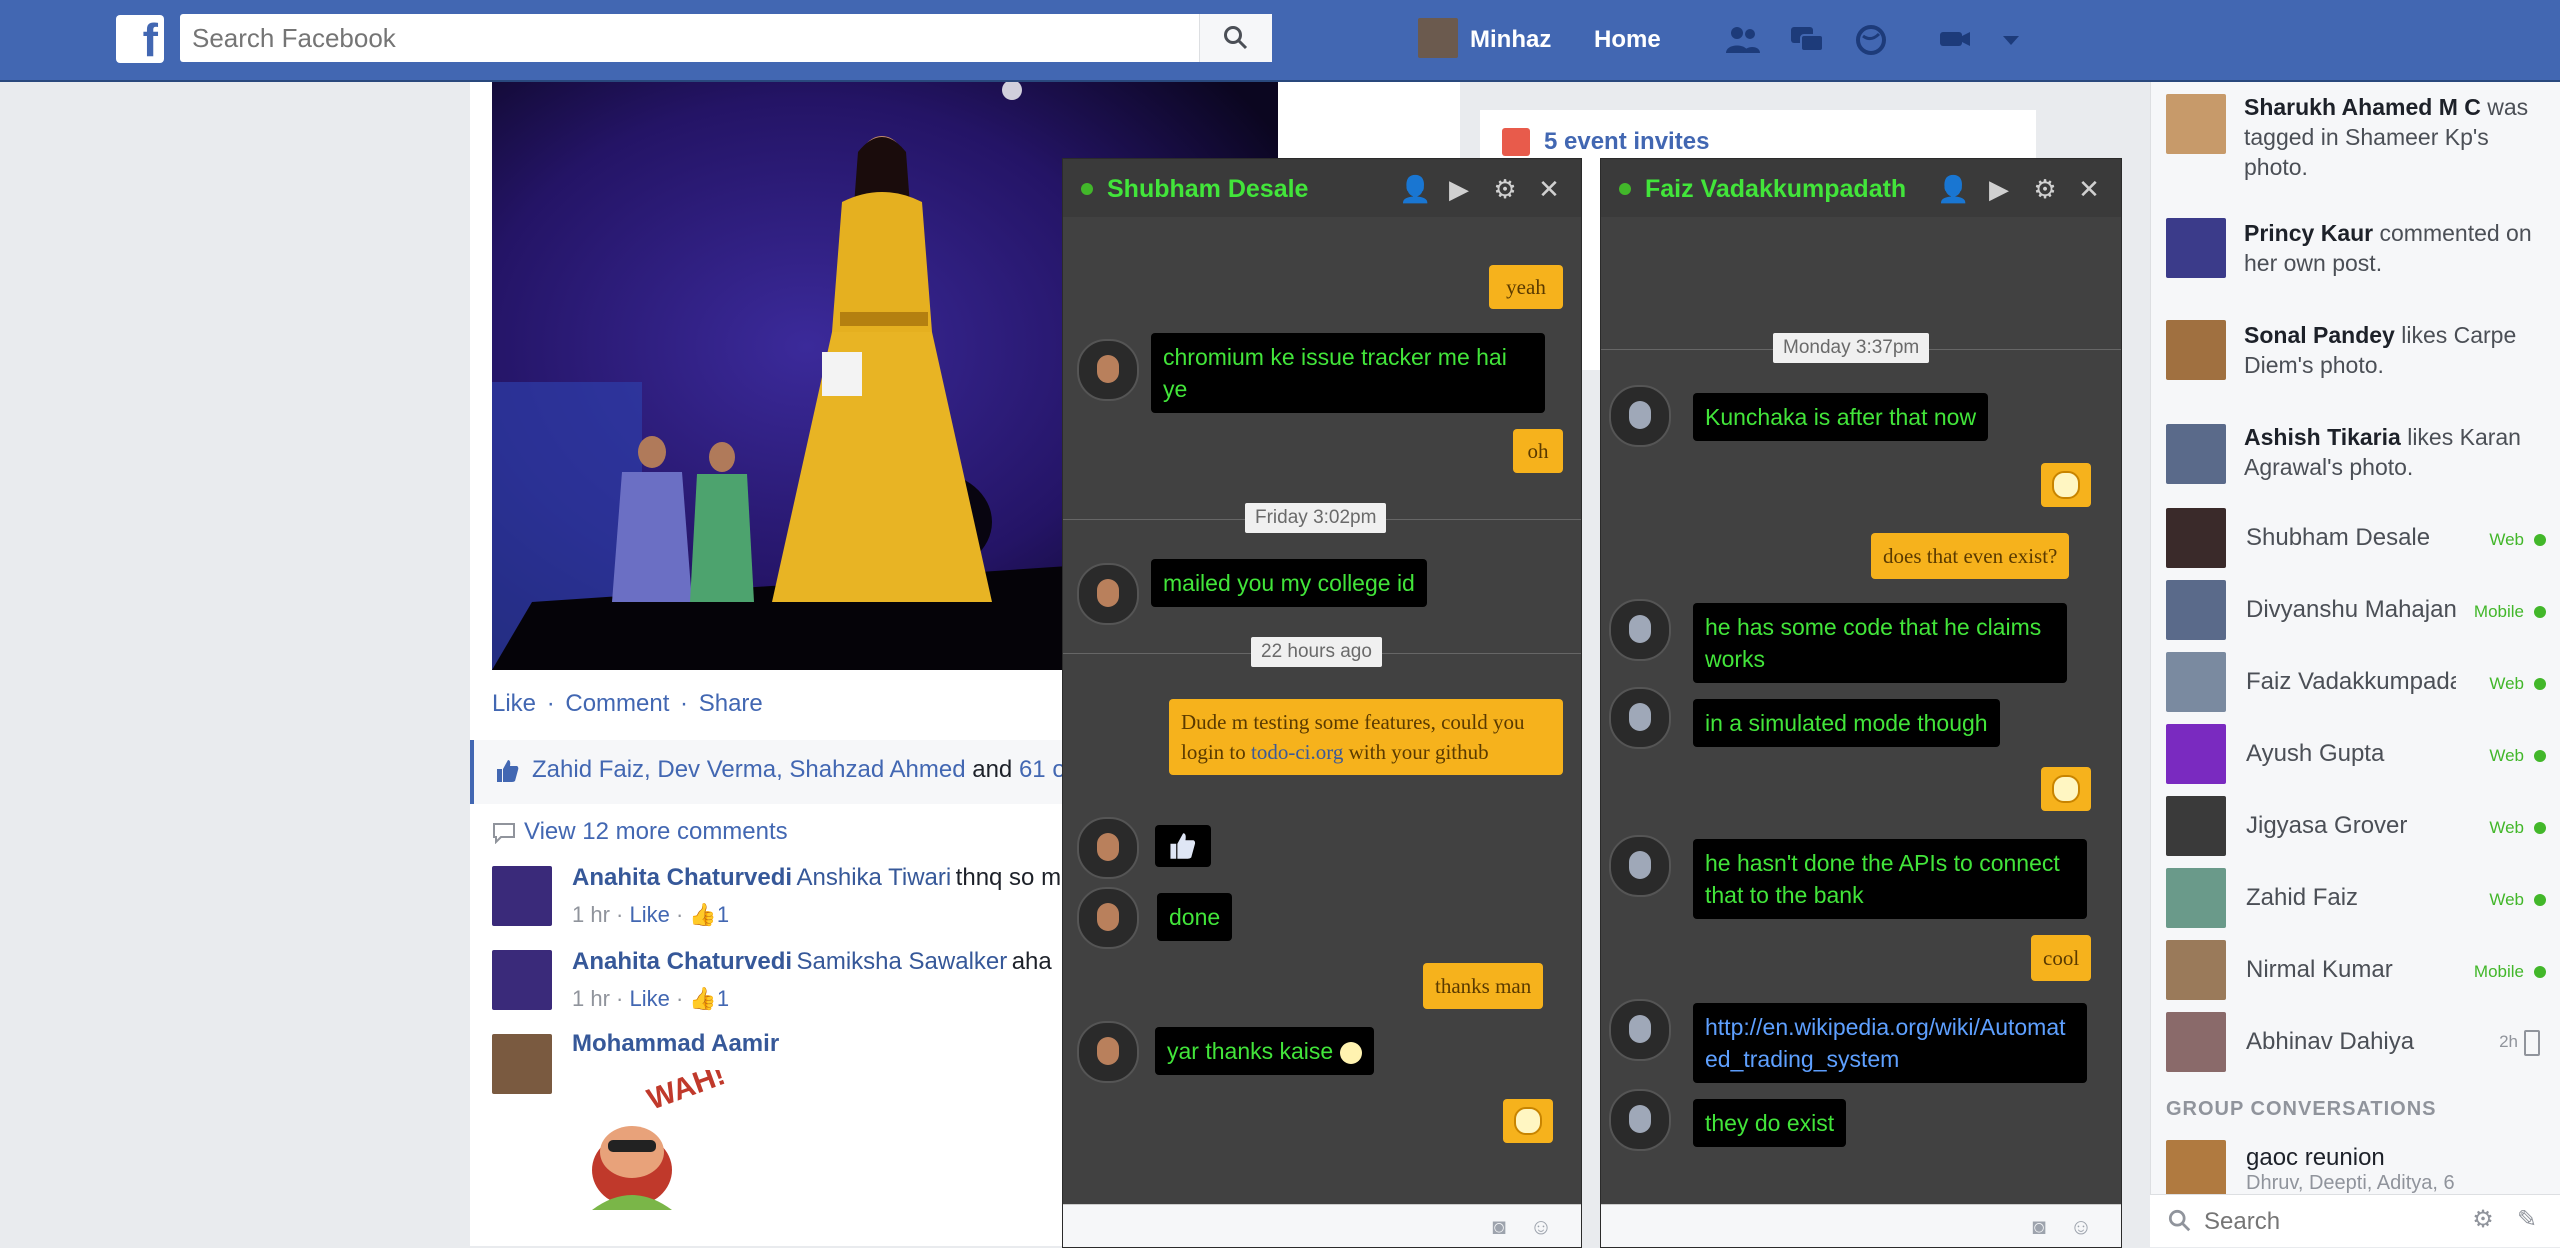  Describe the element at coordinates (2394, 350) in the screenshot. I see `ticker-story: Sonal Pandey likes Carpe Diem's photo.` at that location.